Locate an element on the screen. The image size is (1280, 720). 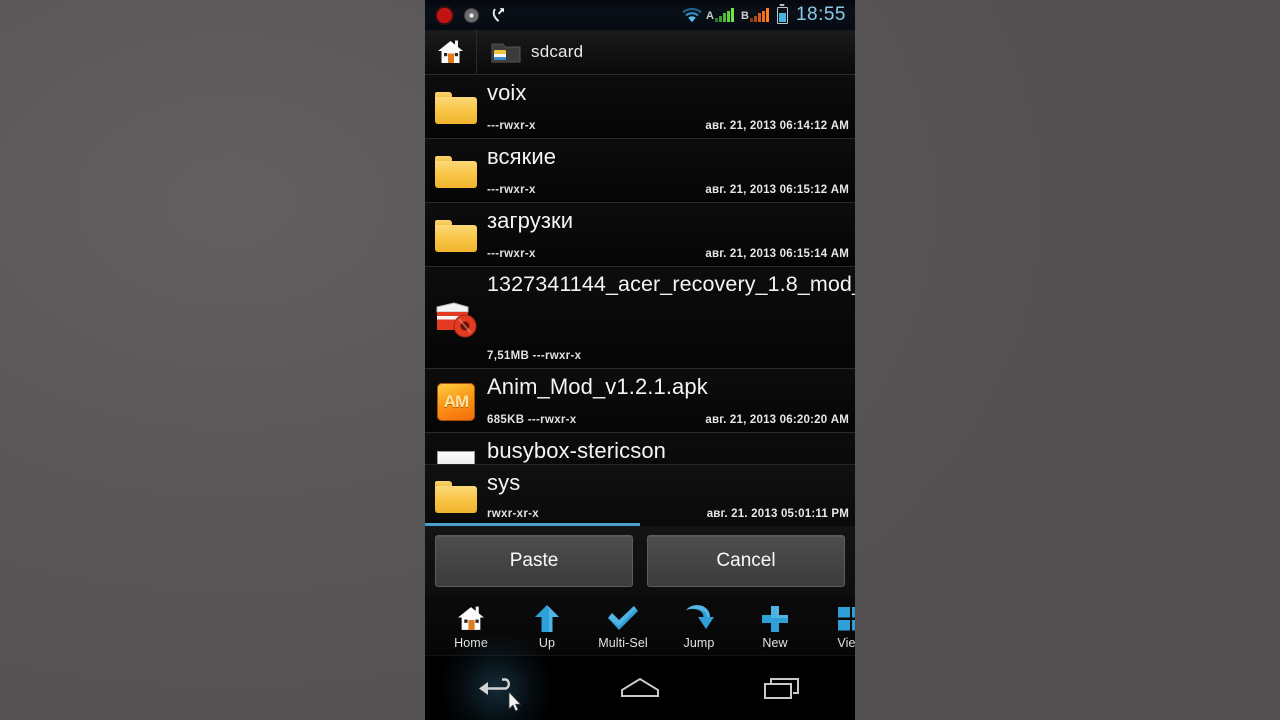
plus-icon is located at coordinates (775, 619).